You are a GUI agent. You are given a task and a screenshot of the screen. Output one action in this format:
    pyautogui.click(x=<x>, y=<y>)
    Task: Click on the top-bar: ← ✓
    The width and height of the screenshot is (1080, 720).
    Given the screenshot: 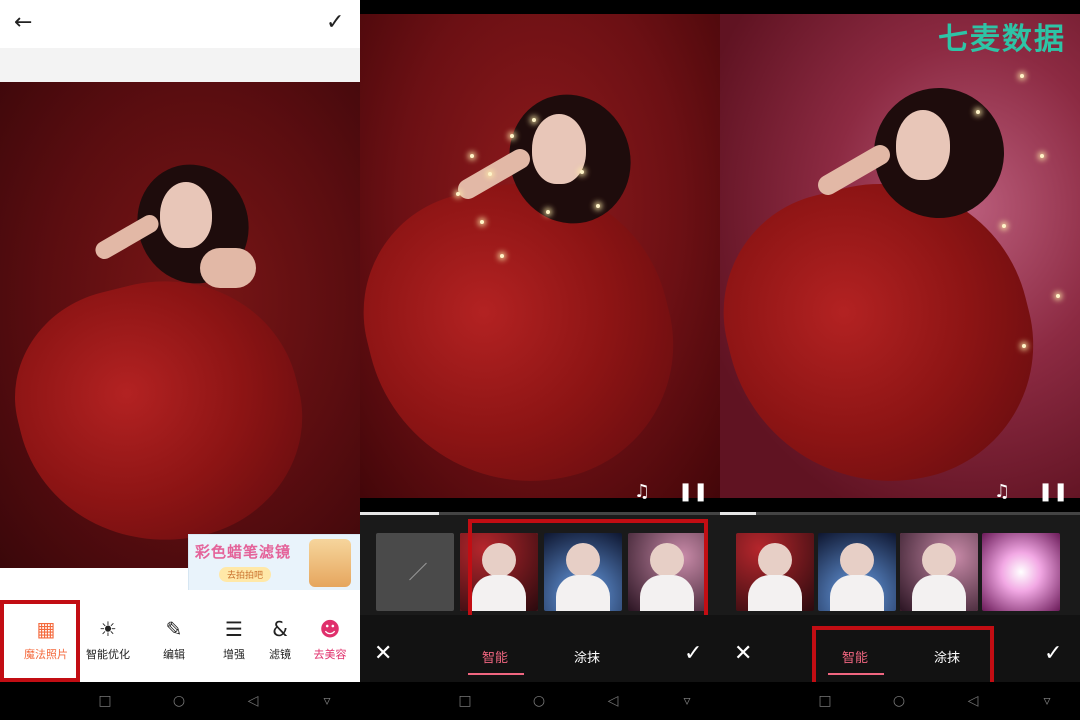 What is the action you would take?
    pyautogui.click(x=180, y=24)
    